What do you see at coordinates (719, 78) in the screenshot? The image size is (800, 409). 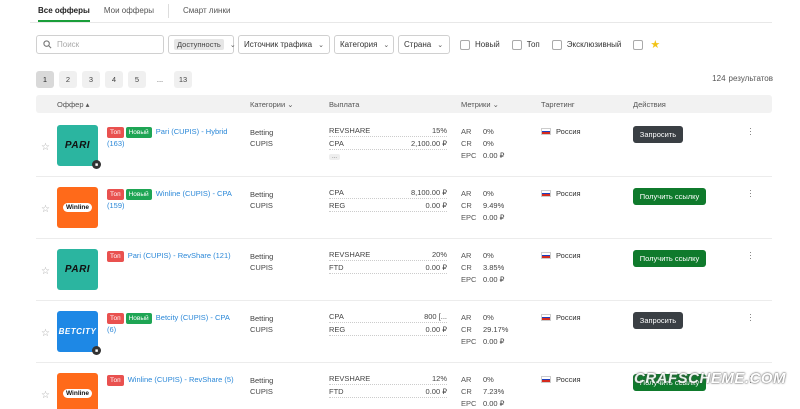 I see `results-number: 124` at bounding box center [719, 78].